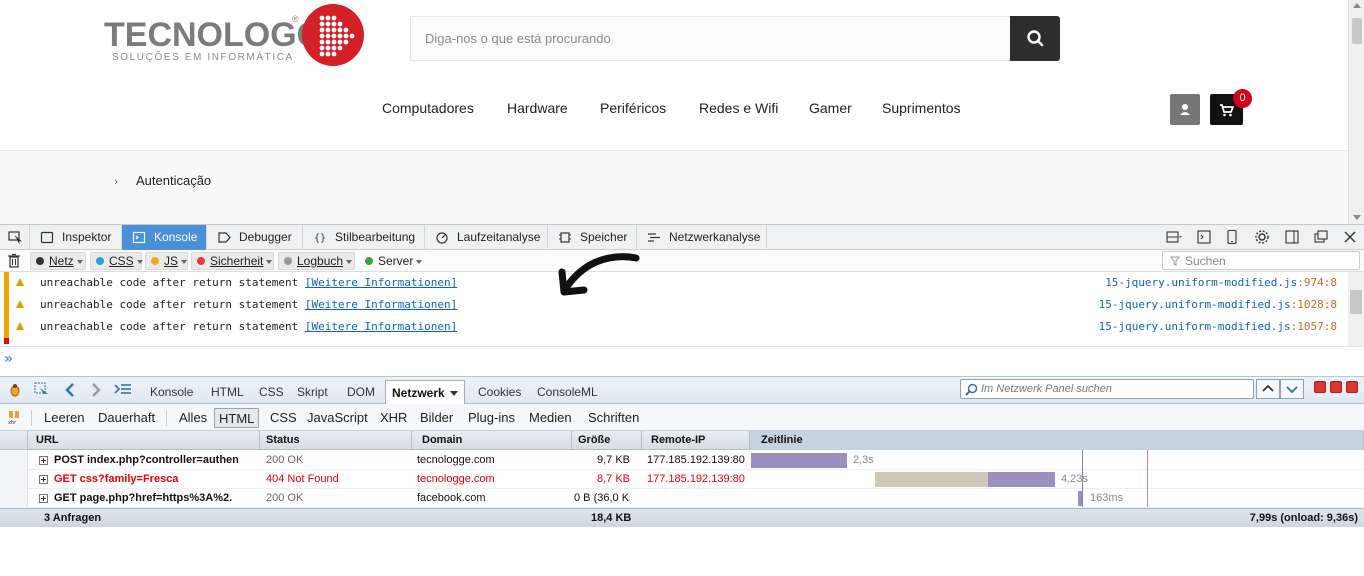 This screenshot has width=1364, height=576. What do you see at coordinates (567, 392) in the screenshot?
I see `fb-tab-consoleml: ConsoleML` at bounding box center [567, 392].